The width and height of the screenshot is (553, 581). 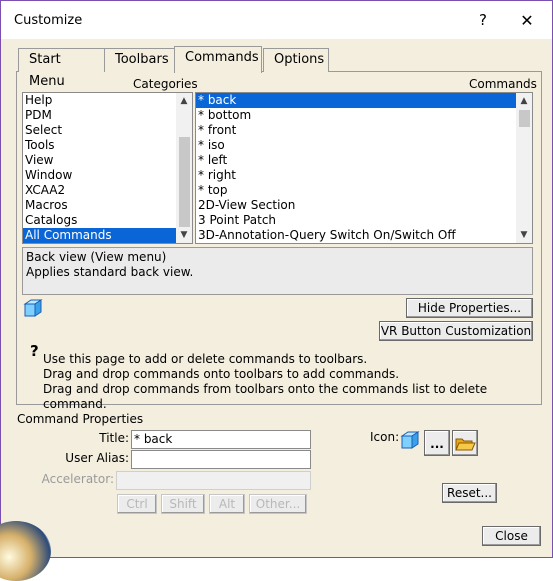 I want to click on category-item: Select, so click(x=99, y=130).